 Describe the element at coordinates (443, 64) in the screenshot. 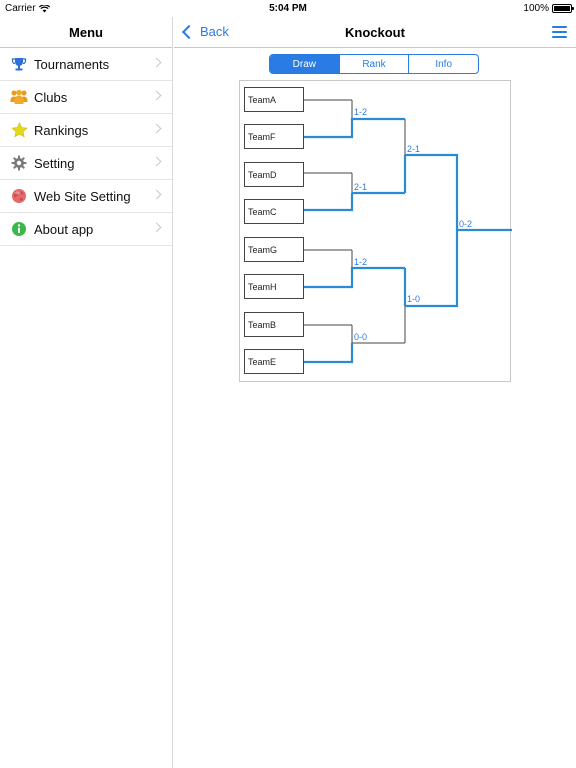

I see `tab-info: Info` at that location.